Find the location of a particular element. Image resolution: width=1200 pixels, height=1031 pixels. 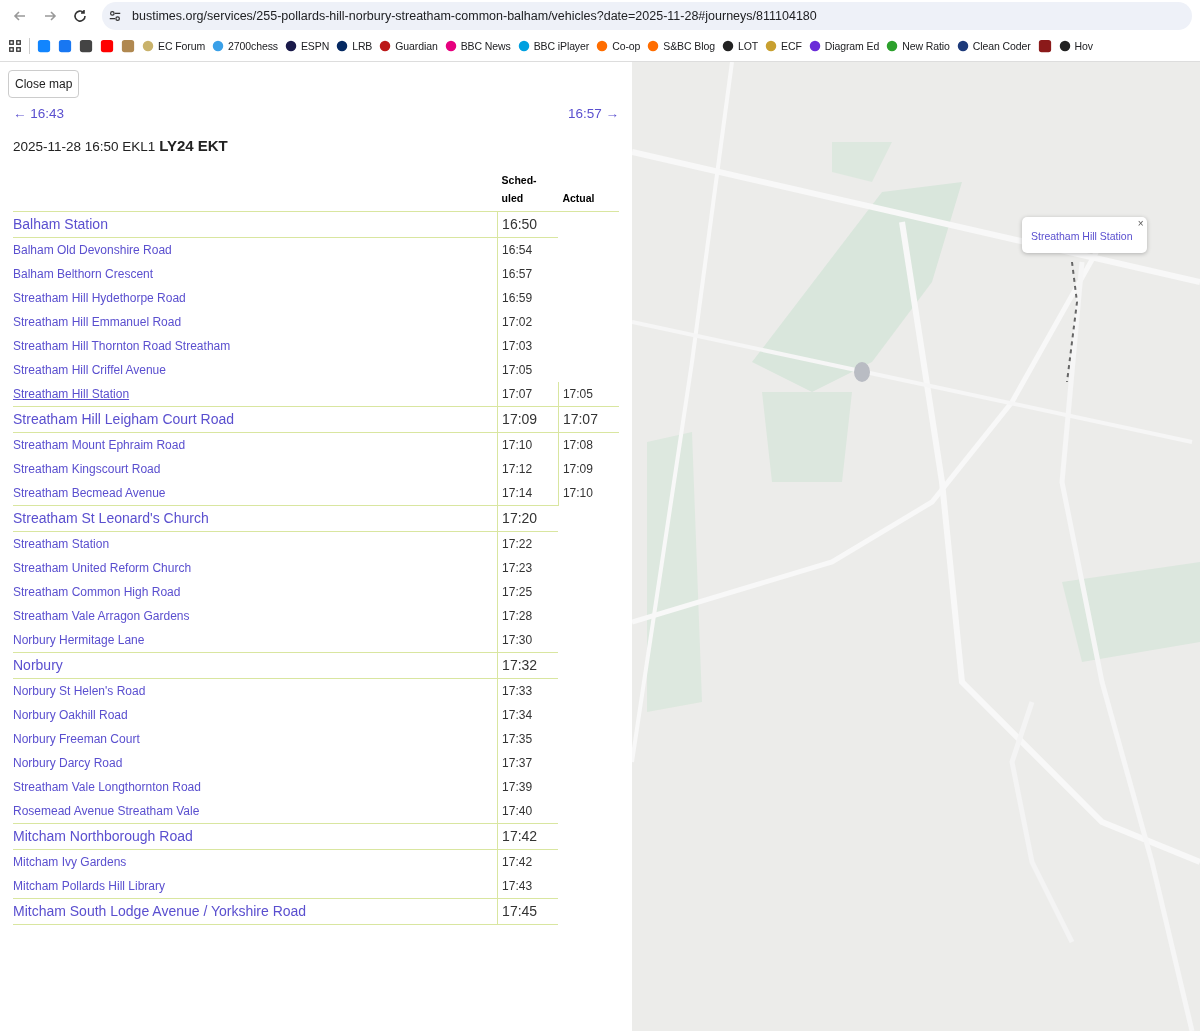

bookmark-link: ECF is located at coordinates (783, 46).